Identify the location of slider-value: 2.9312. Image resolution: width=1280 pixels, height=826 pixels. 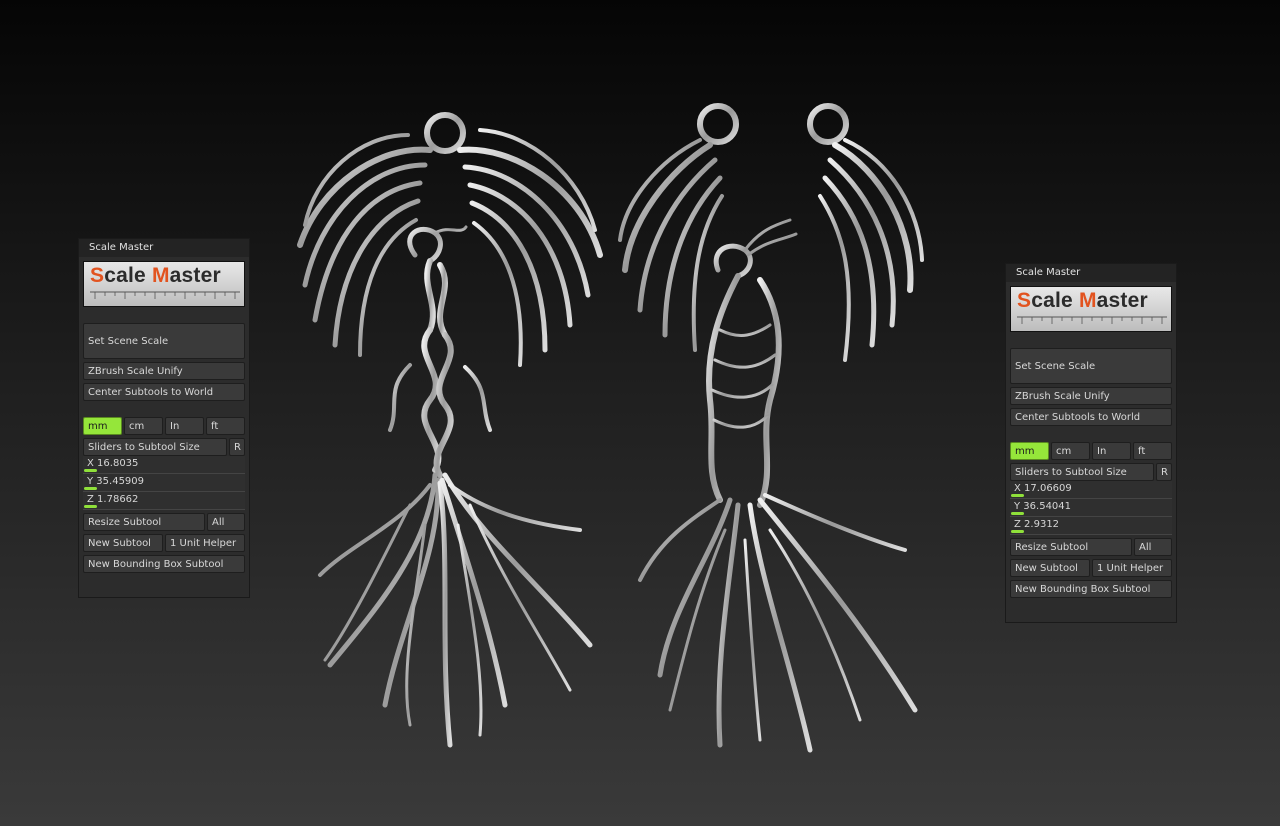
(1042, 524).